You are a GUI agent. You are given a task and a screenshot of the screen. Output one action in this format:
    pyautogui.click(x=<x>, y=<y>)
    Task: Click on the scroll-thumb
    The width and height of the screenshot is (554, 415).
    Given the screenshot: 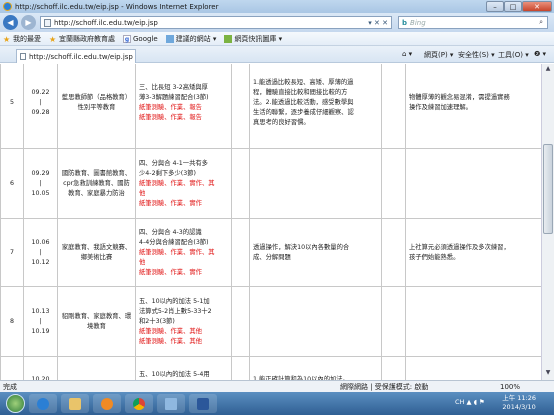 What is the action you would take?
    pyautogui.click(x=548, y=189)
    